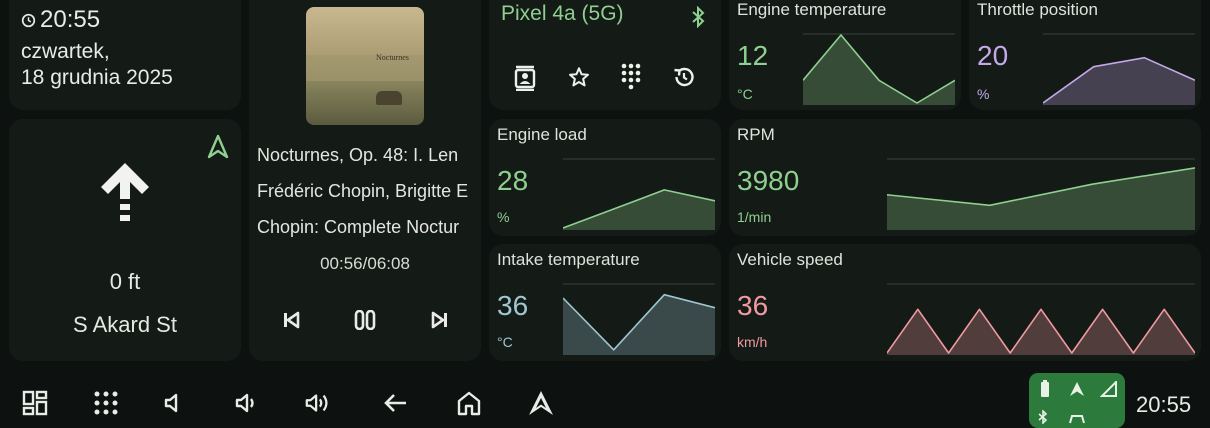  Describe the element at coordinates (363, 191) in the screenshot. I see `media-artist: Frédéric Chopin, Brigitte E` at that location.